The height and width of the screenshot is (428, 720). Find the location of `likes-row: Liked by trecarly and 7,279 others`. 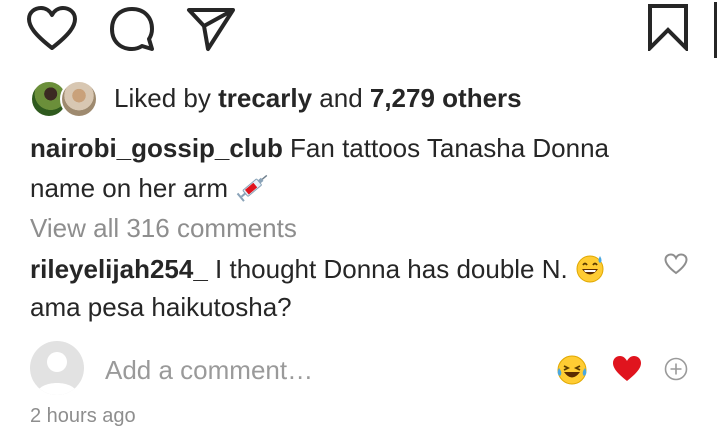

likes-row: Liked by trecarly and 7,279 others is located at coordinates (276, 98).